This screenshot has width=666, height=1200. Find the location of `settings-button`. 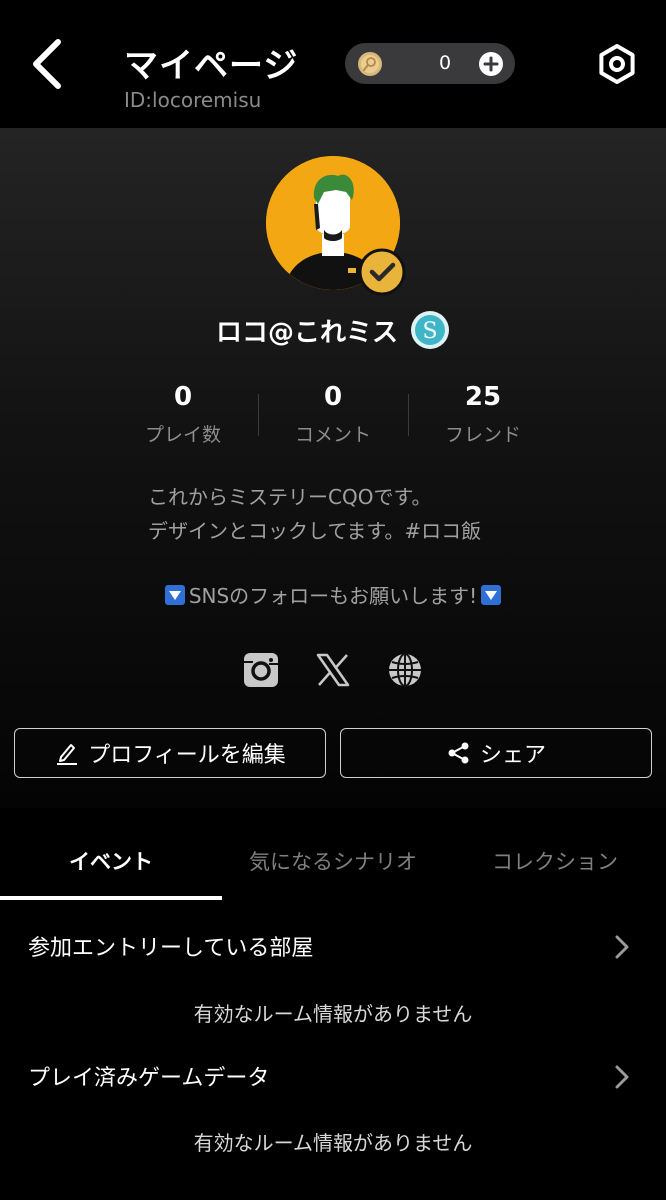

settings-button is located at coordinates (617, 64).